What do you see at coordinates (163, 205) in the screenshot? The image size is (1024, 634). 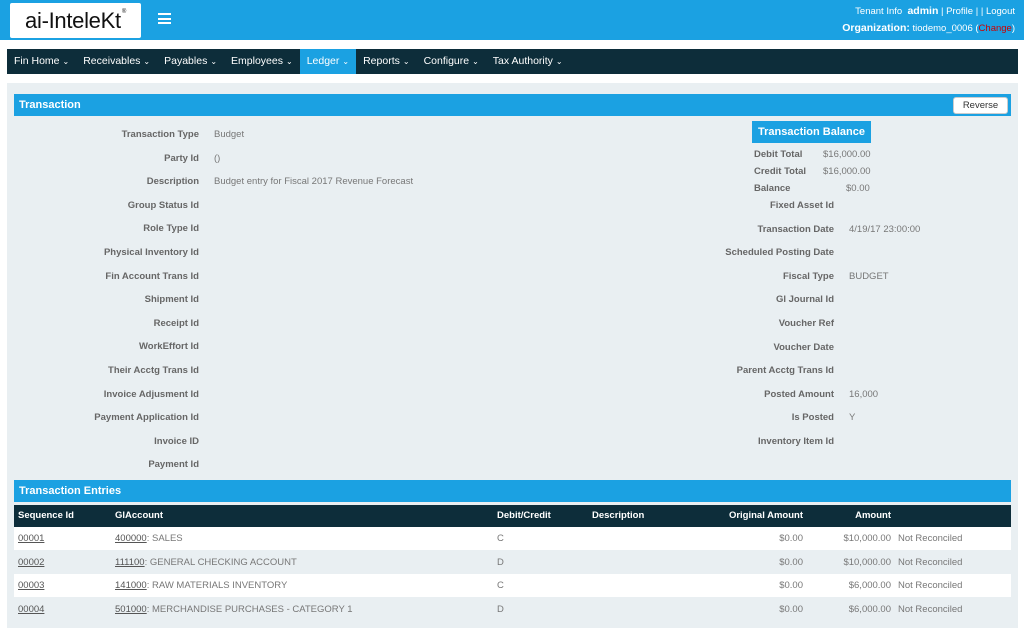 I see `field-label: Group Status Id` at bounding box center [163, 205].